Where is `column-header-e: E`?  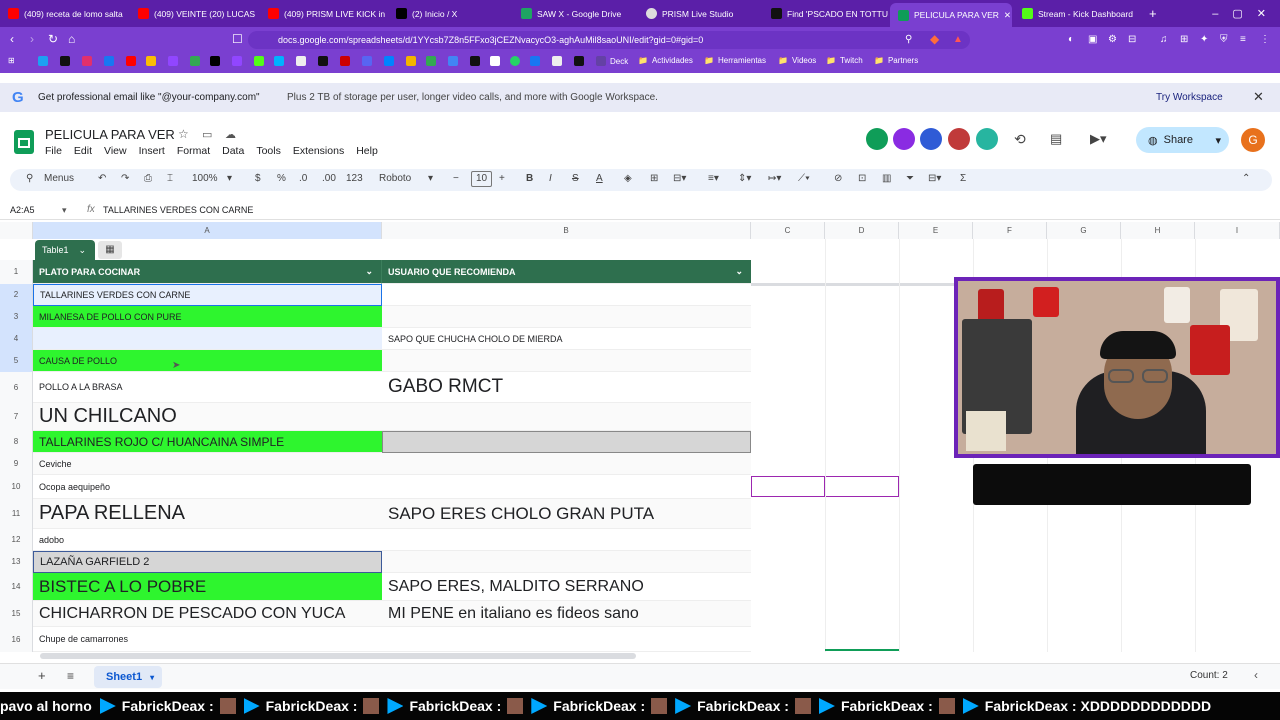
column-header-e: E is located at coordinates (936, 230).